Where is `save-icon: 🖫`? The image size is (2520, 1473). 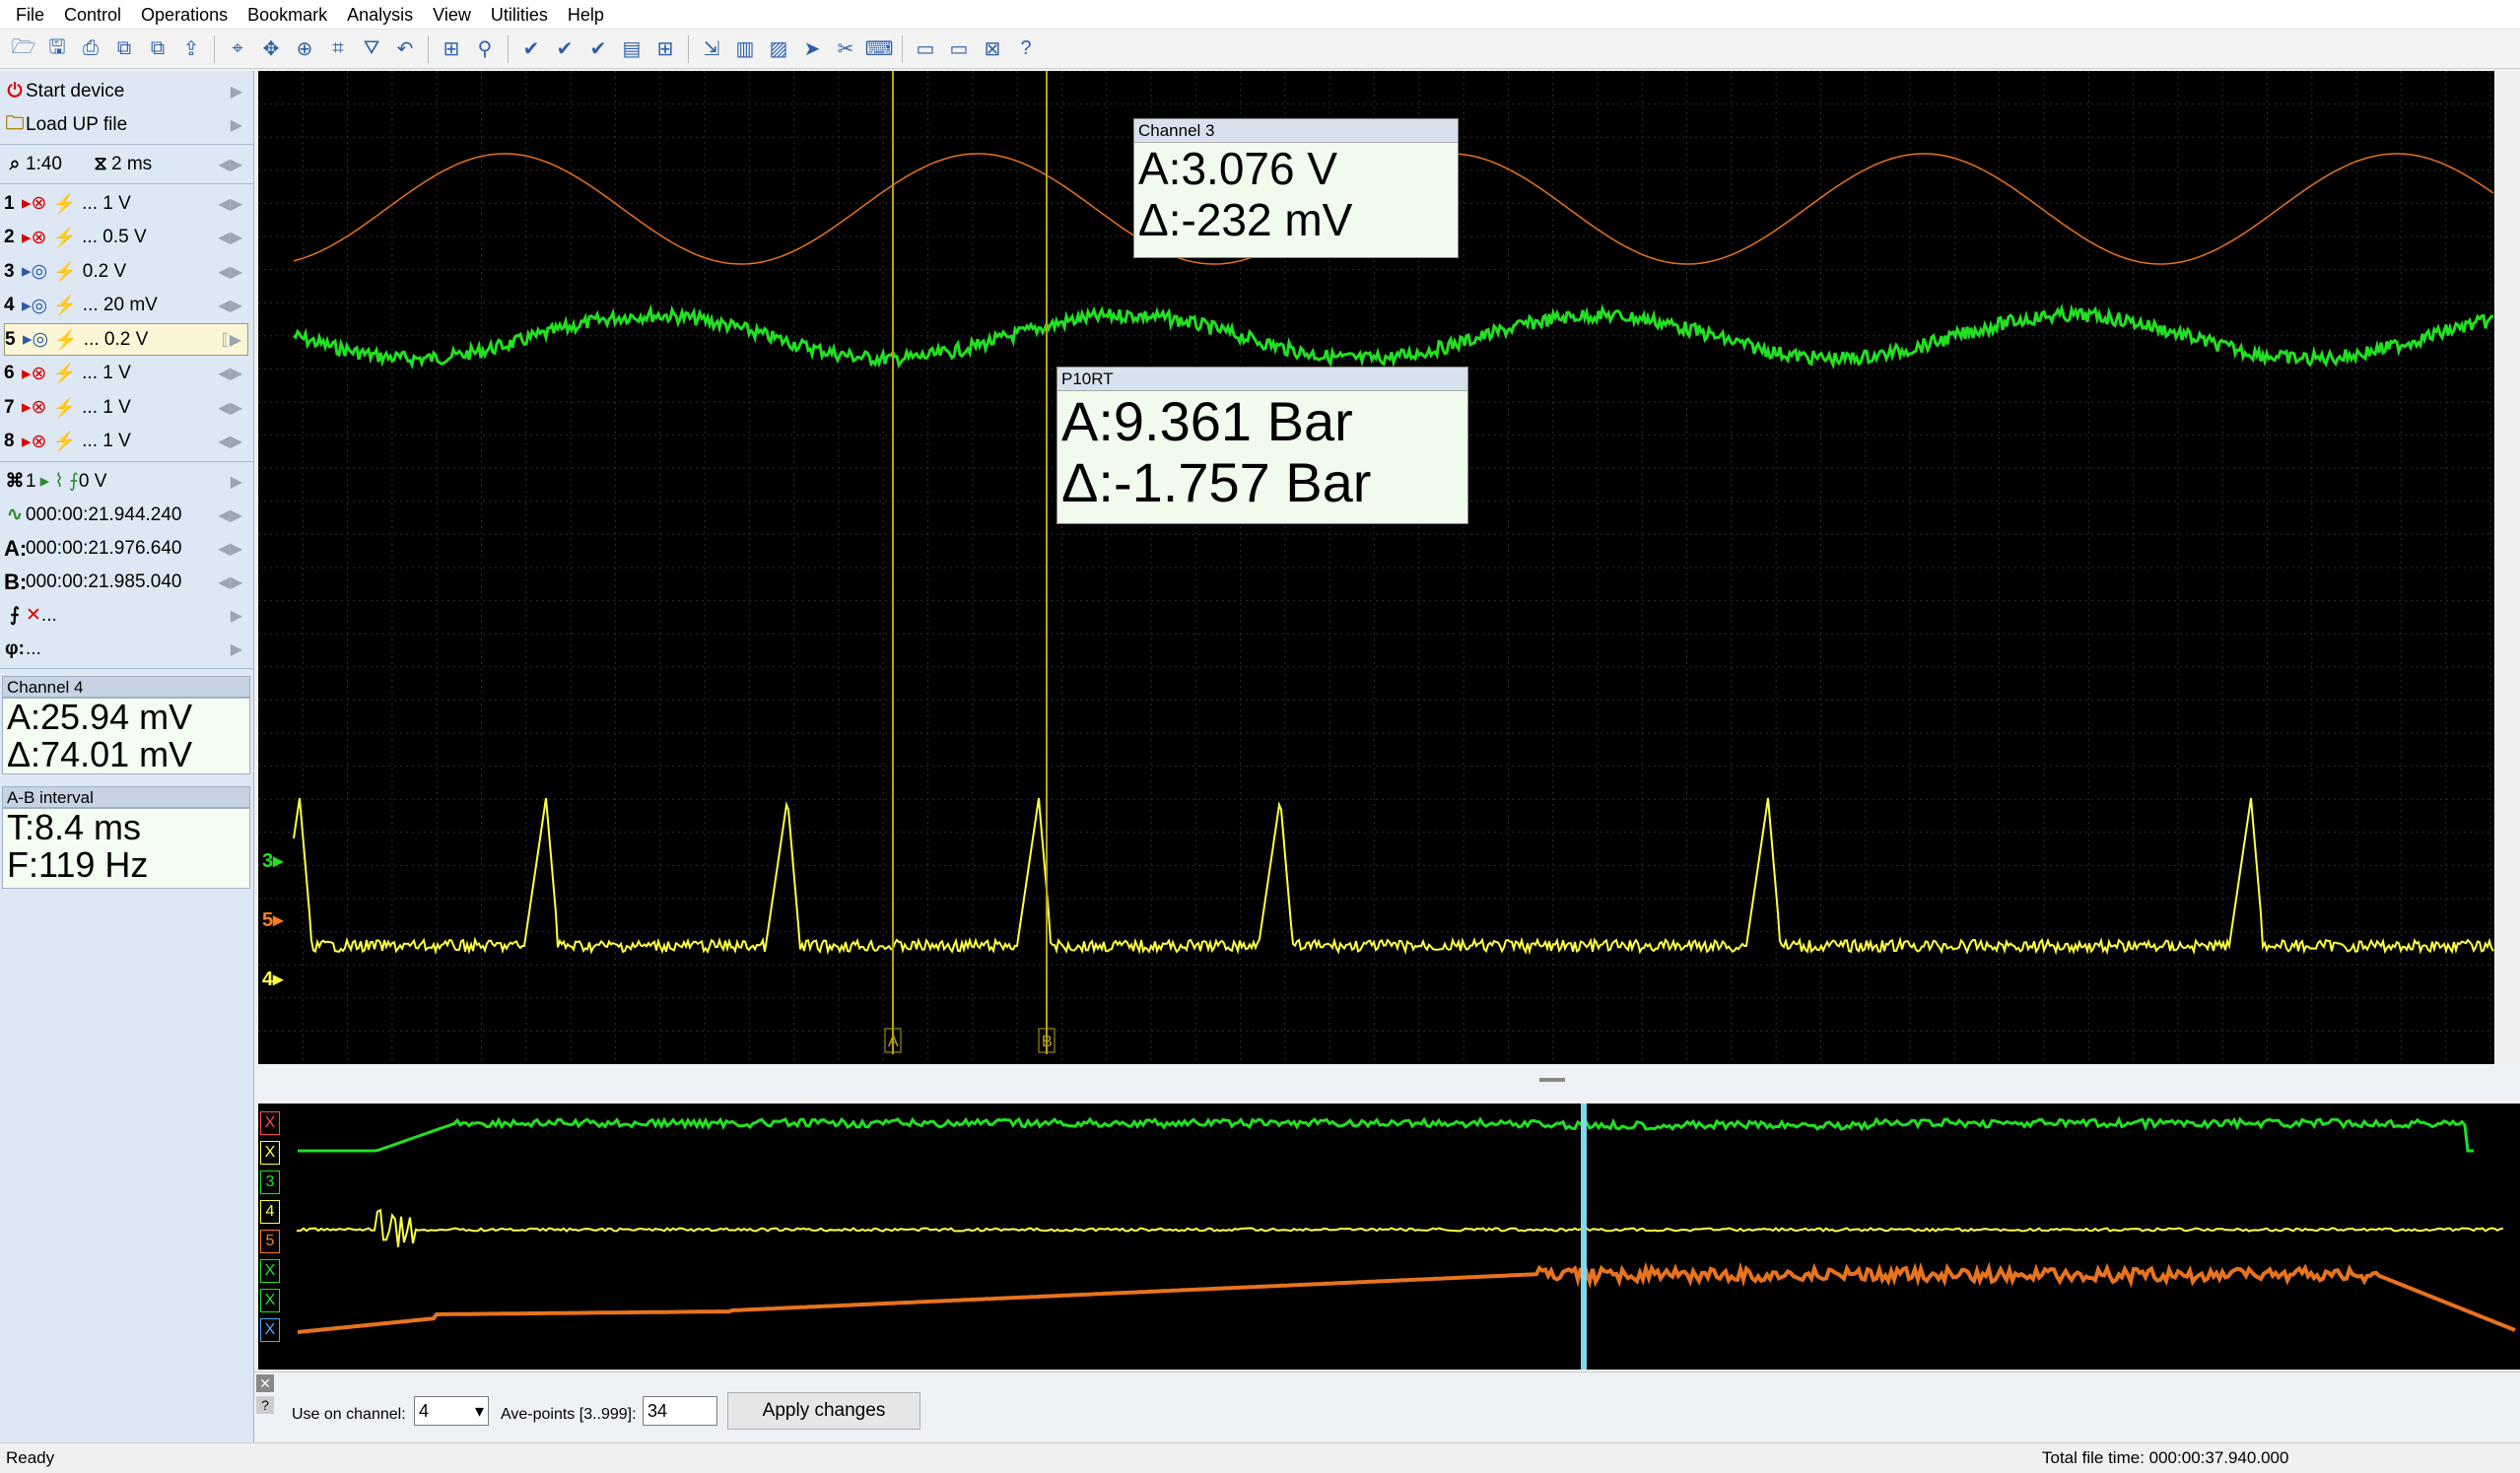
save-icon: 🖫 is located at coordinates (57, 49).